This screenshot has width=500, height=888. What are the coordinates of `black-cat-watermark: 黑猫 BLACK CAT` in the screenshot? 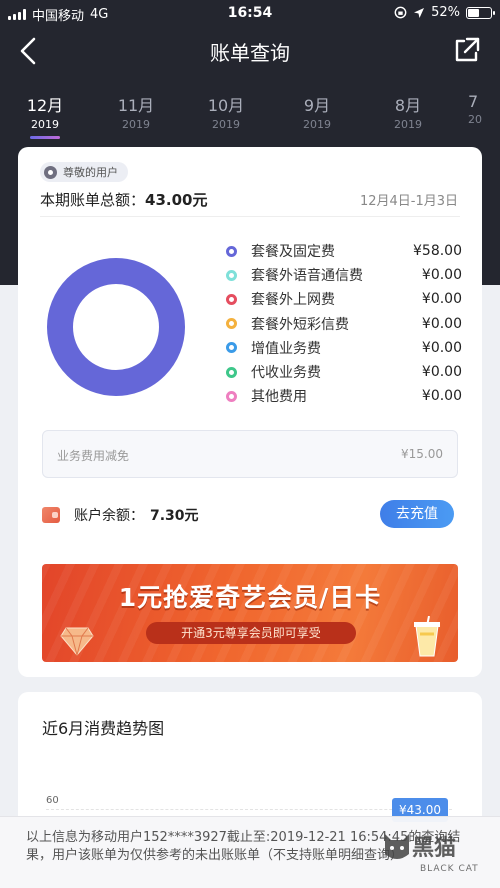 It's located at (437, 857).